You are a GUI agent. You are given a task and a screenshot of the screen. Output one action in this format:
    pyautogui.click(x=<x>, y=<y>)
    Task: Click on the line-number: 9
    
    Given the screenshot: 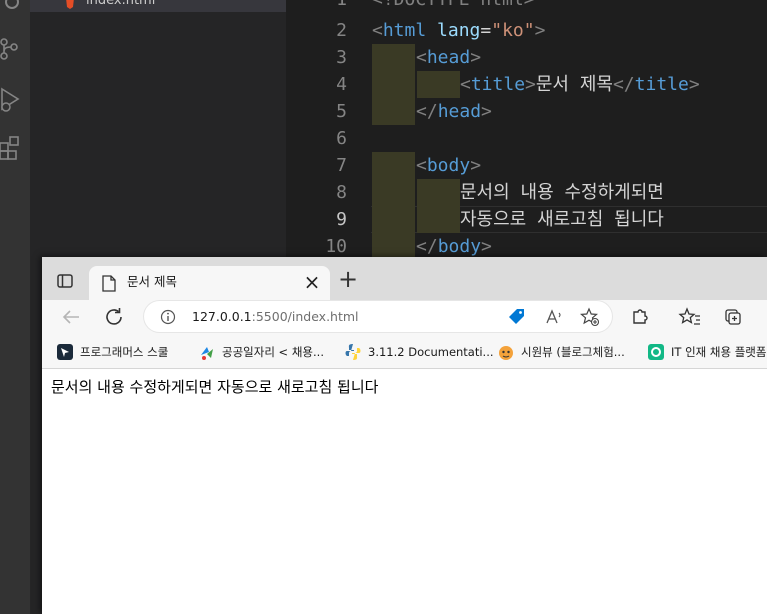 What is the action you would take?
    pyautogui.click(x=341, y=219)
    